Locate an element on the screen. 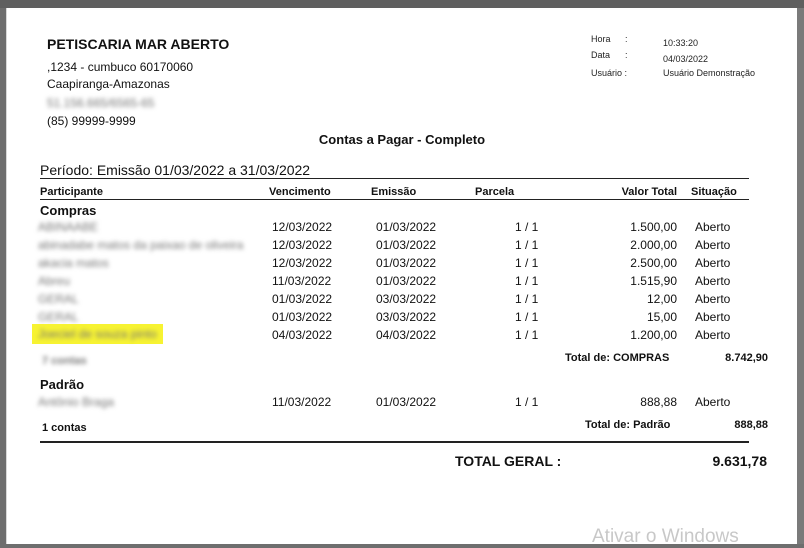 This screenshot has height=548, width=804. company-document: 51.156.665/6565-65 is located at coordinates (101, 103).